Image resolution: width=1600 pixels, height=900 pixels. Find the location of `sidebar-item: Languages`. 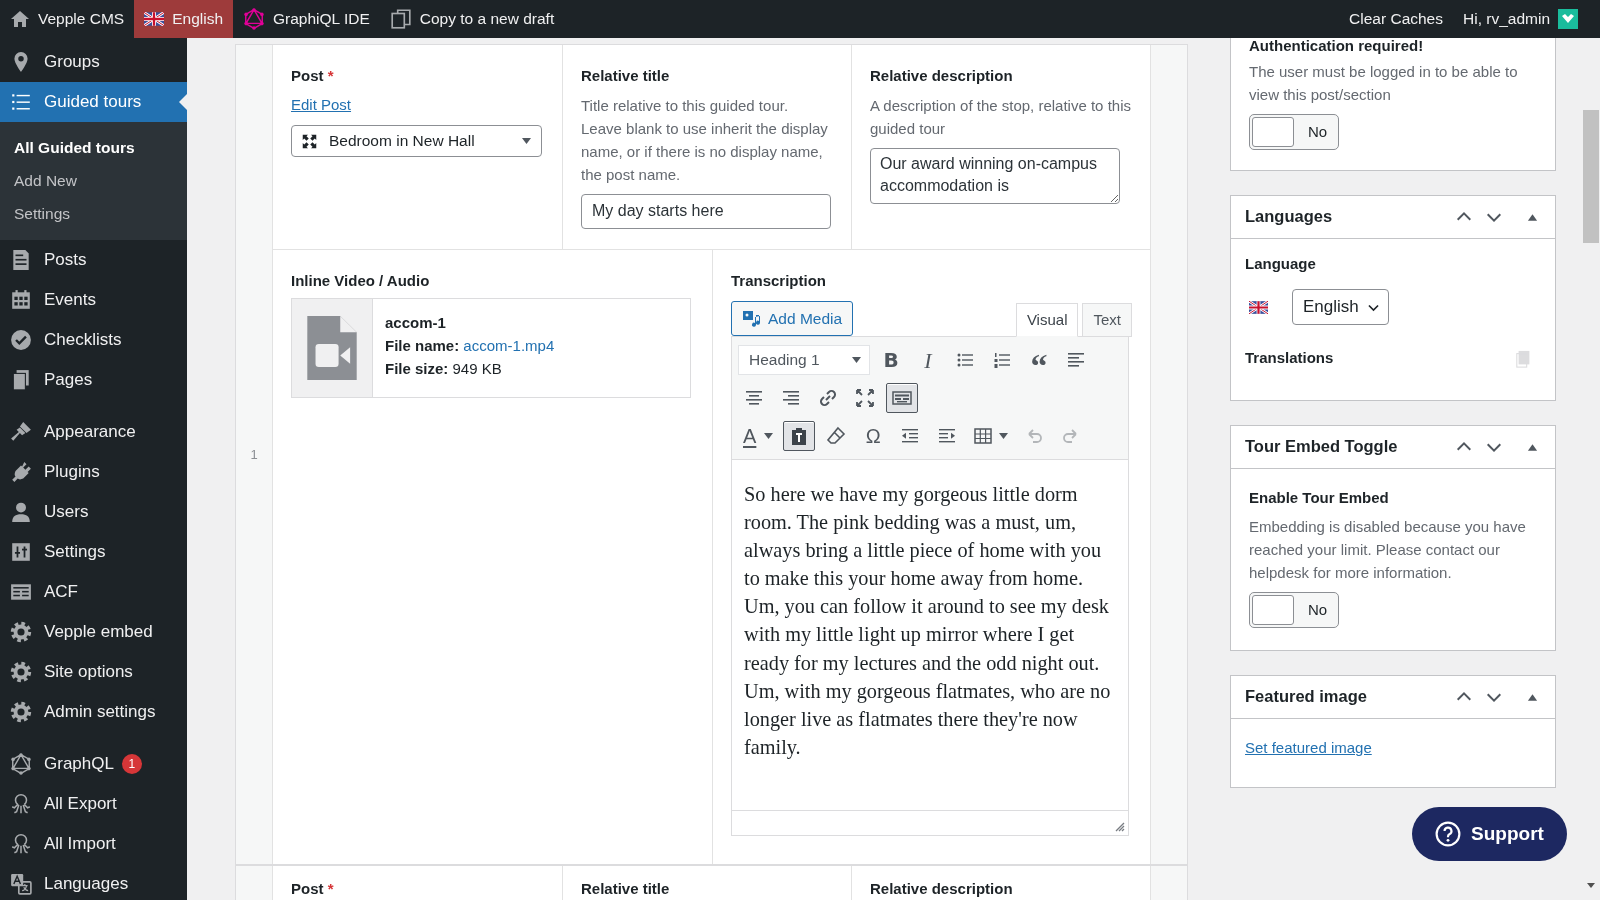

sidebar-item: Languages is located at coordinates (93, 882).